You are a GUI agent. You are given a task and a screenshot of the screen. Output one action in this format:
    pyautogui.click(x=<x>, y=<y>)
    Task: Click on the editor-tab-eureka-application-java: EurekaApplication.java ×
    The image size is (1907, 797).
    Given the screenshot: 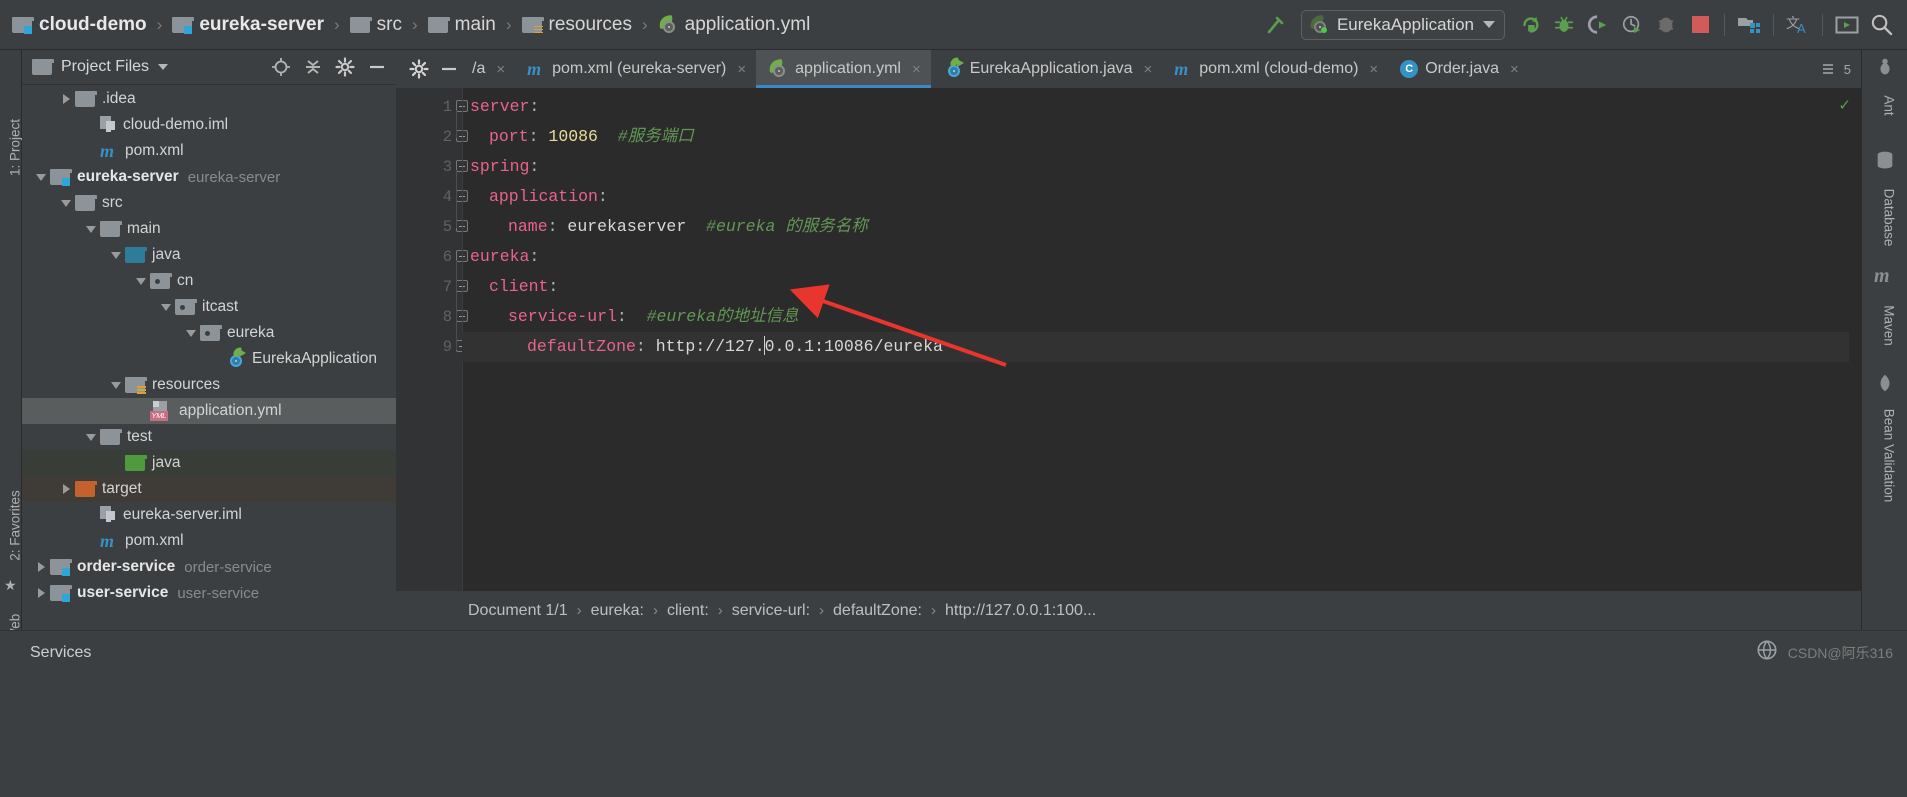 What is the action you would take?
    pyautogui.click(x=1047, y=69)
    